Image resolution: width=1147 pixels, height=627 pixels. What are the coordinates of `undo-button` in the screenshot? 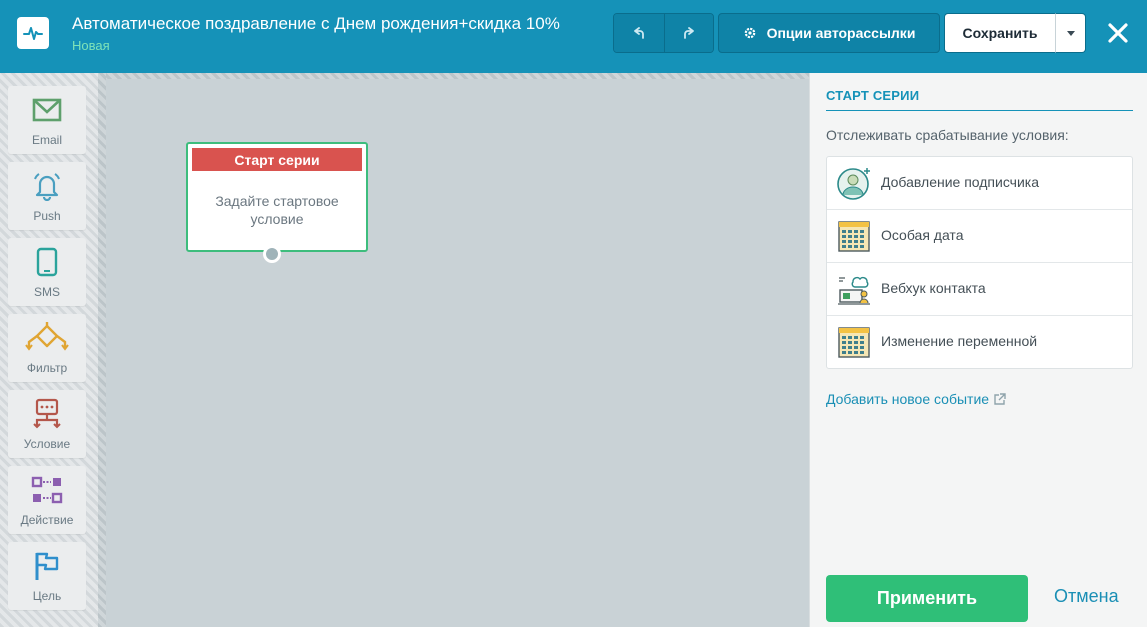 It's located at (639, 33).